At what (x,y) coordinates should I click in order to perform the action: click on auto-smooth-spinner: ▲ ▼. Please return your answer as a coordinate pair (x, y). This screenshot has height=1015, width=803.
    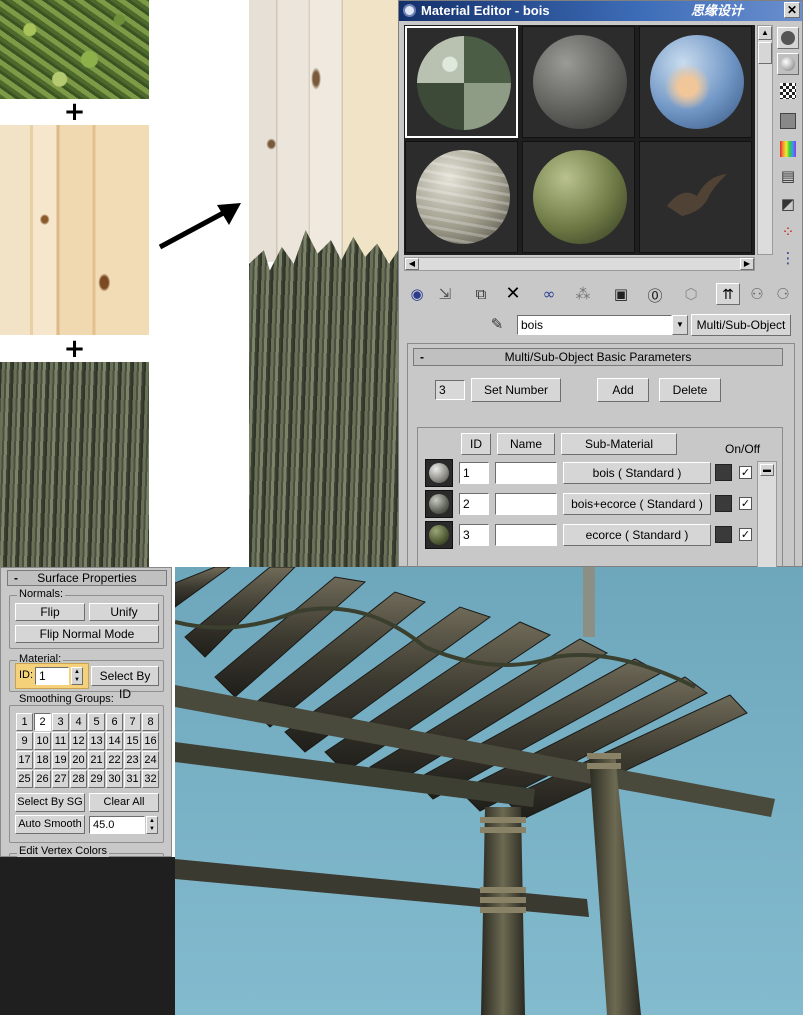
    Looking at the image, I should click on (152, 825).